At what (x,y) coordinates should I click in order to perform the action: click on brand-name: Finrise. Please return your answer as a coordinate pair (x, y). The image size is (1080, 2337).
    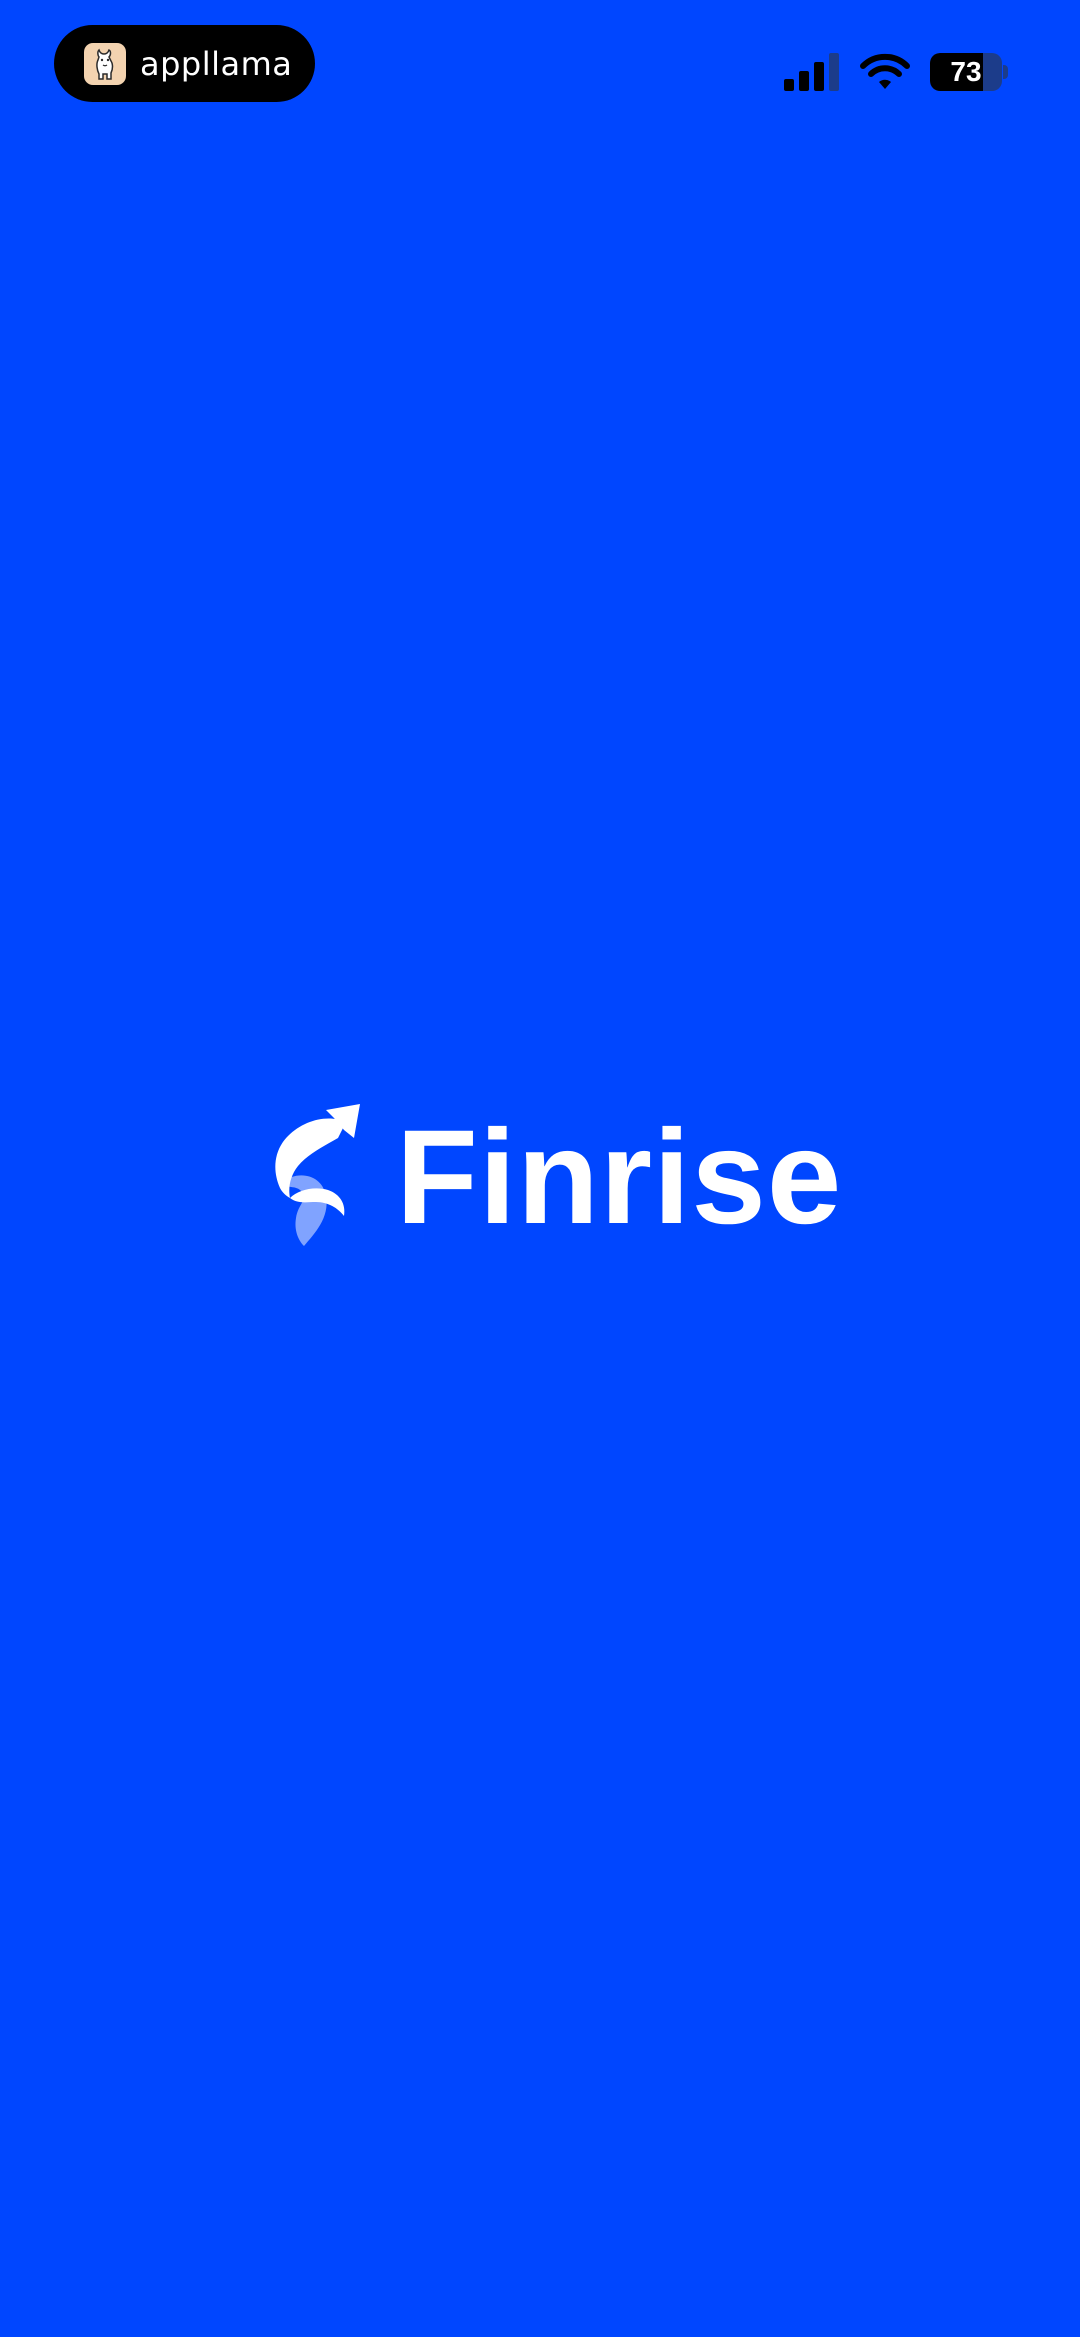
    Looking at the image, I should click on (619, 1177).